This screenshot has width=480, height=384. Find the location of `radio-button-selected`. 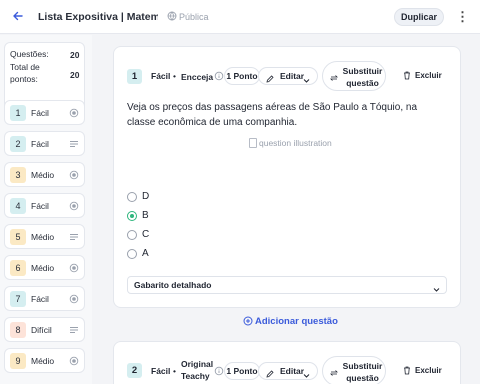

radio-button-selected is located at coordinates (132, 216).